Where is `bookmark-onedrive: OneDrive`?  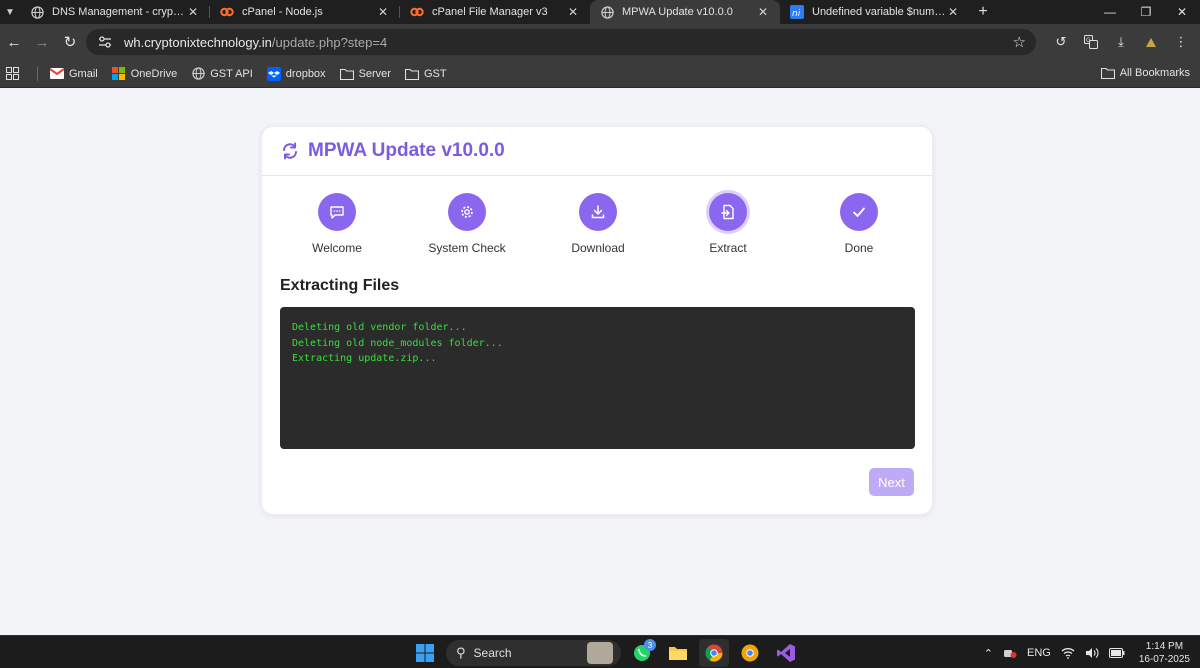 bookmark-onedrive: OneDrive is located at coordinates (144, 74).